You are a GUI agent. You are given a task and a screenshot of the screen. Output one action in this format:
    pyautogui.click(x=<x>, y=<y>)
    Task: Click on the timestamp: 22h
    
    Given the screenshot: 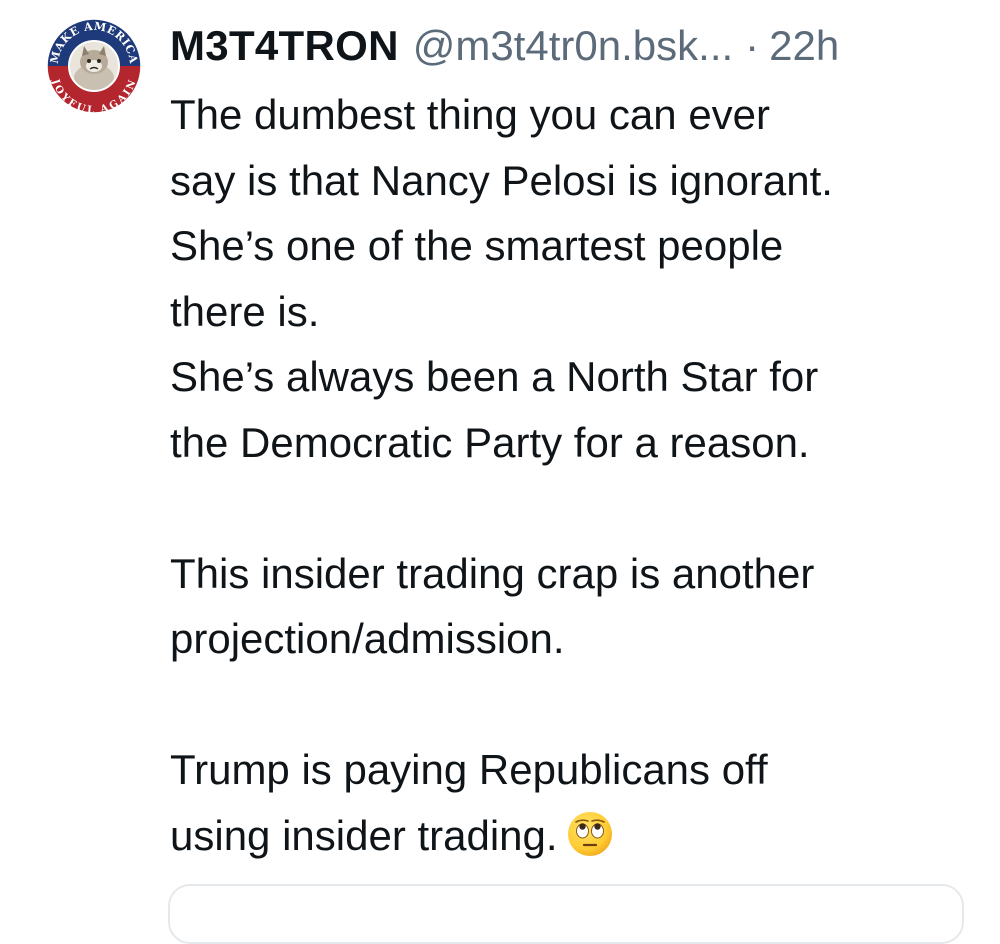 What is the action you would take?
    pyautogui.click(x=804, y=46)
    